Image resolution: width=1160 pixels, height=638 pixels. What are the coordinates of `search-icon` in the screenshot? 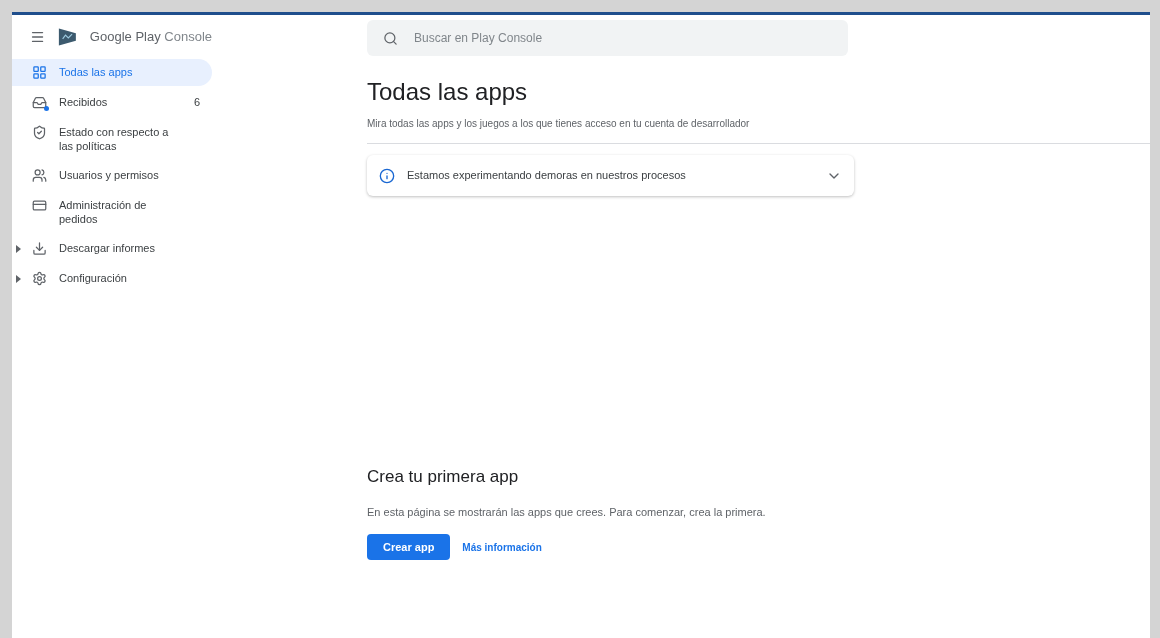 It's located at (390, 38).